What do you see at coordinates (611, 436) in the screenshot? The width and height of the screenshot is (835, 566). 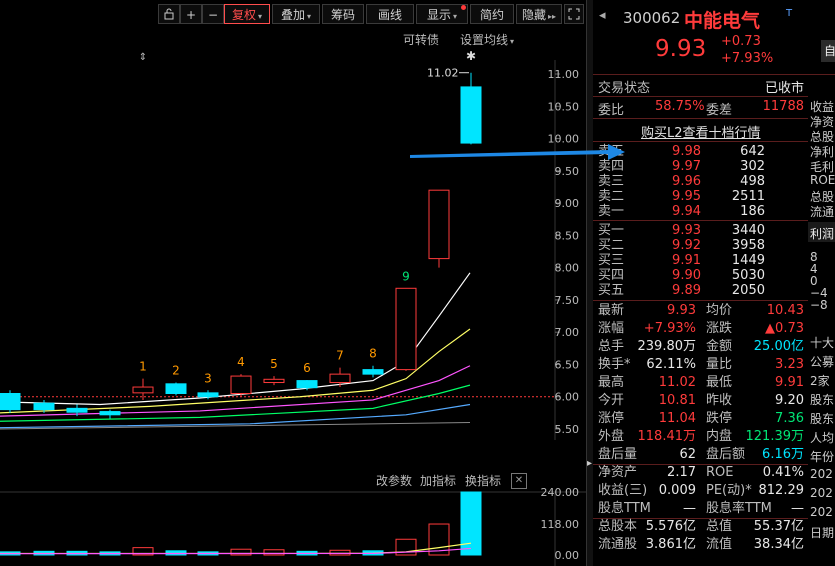 I see `stat-label: 外盘` at bounding box center [611, 436].